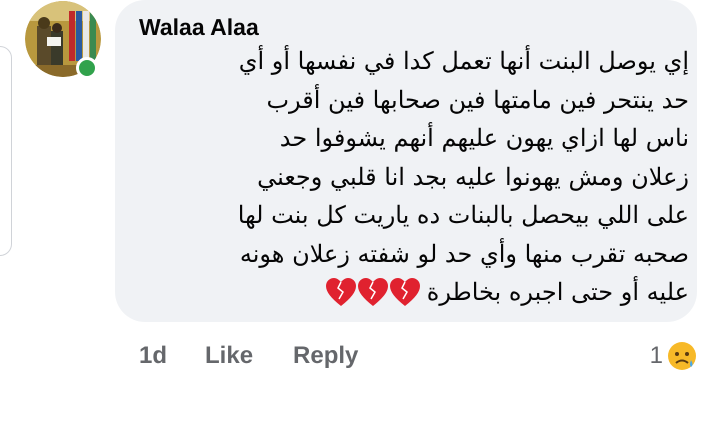  Describe the element at coordinates (325, 356) in the screenshot. I see `reply-link: Reply` at that location.